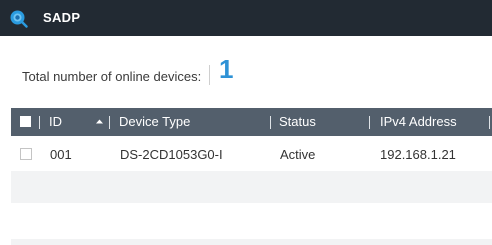 The width and height of the screenshot is (492, 245). What do you see at coordinates (62, 17) in the screenshot?
I see `app-title: SADP` at bounding box center [62, 17].